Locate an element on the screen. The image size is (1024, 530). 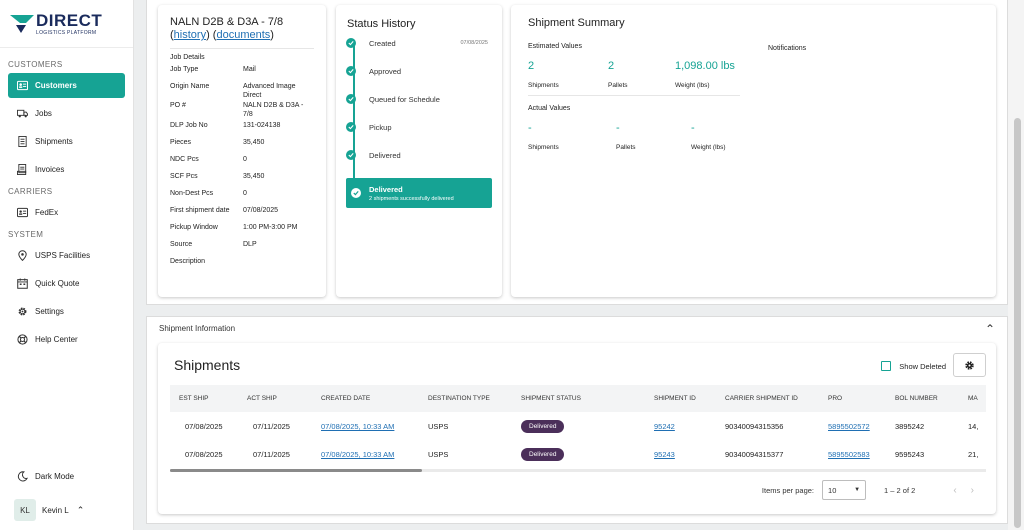
table-scrollbar-thumb is located at coordinates (296, 470).